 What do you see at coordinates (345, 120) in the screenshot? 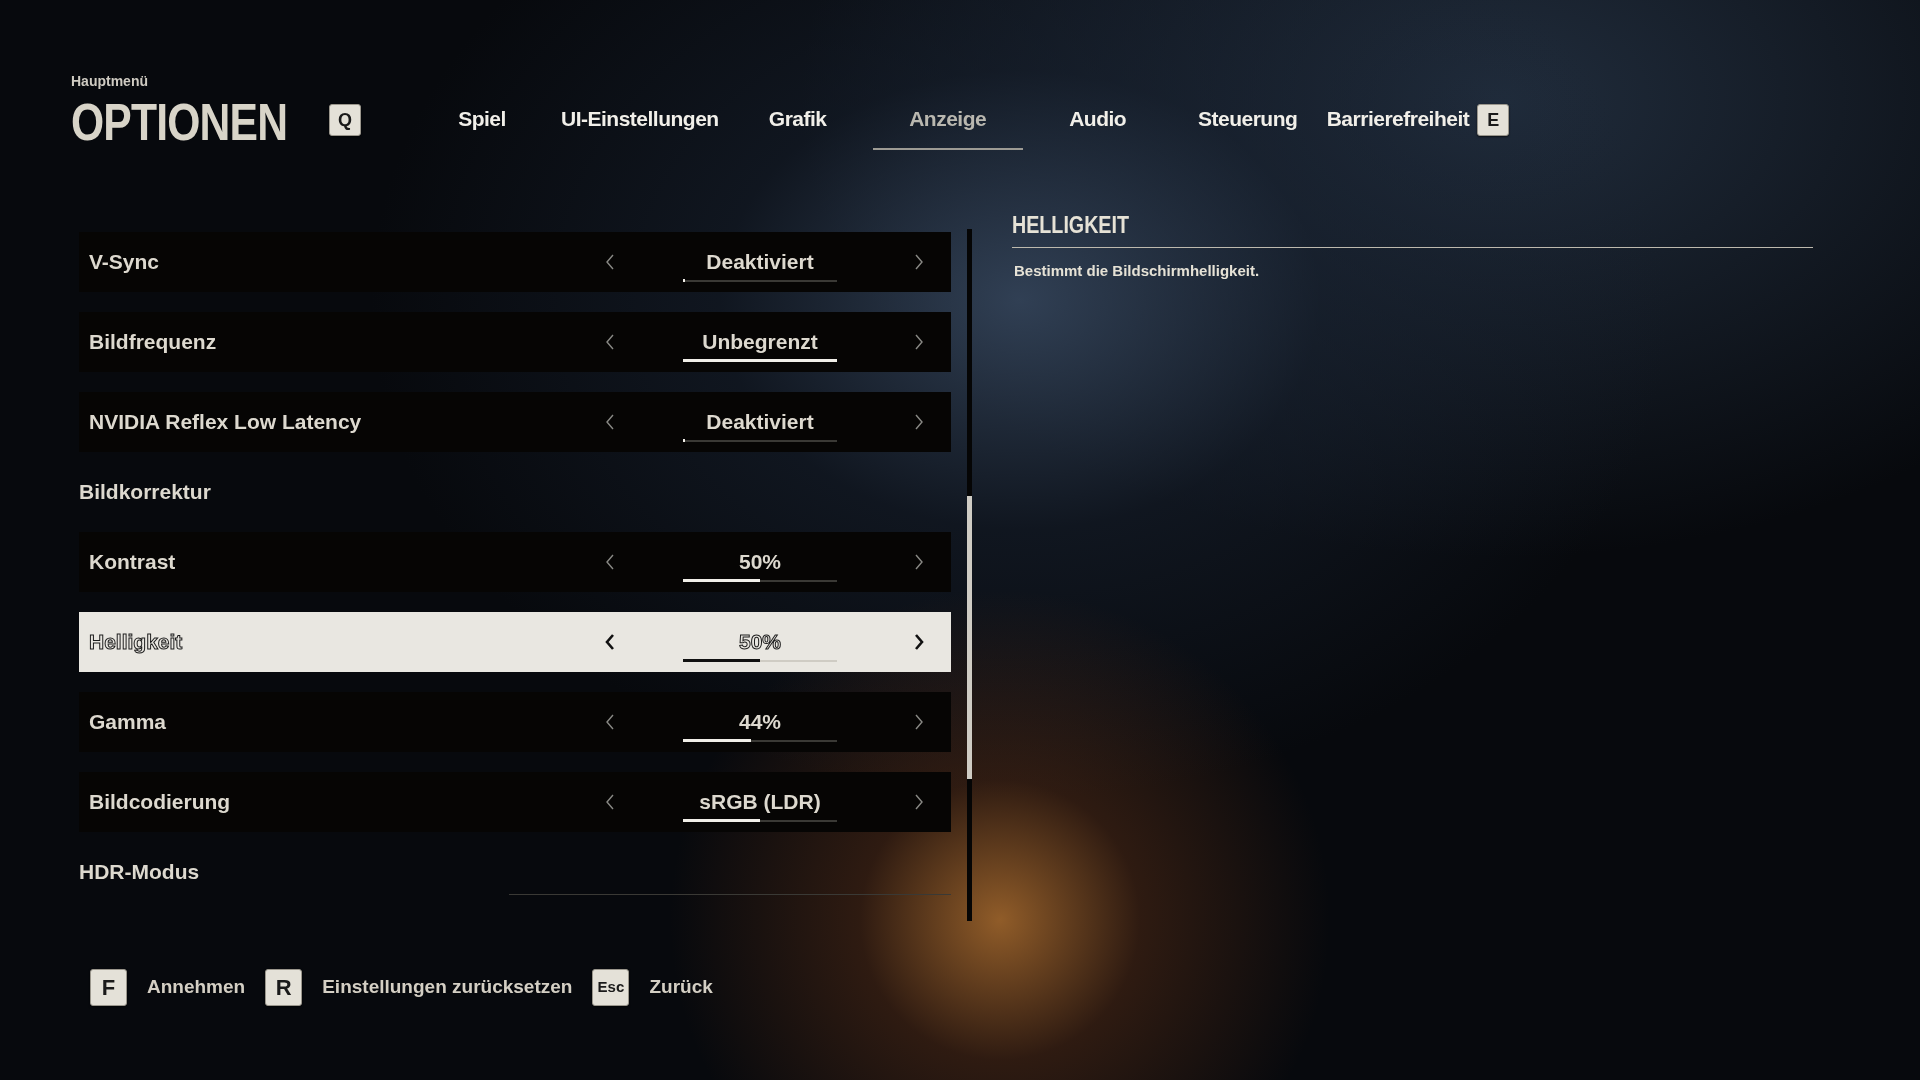
I see `key-badge: Q` at bounding box center [345, 120].